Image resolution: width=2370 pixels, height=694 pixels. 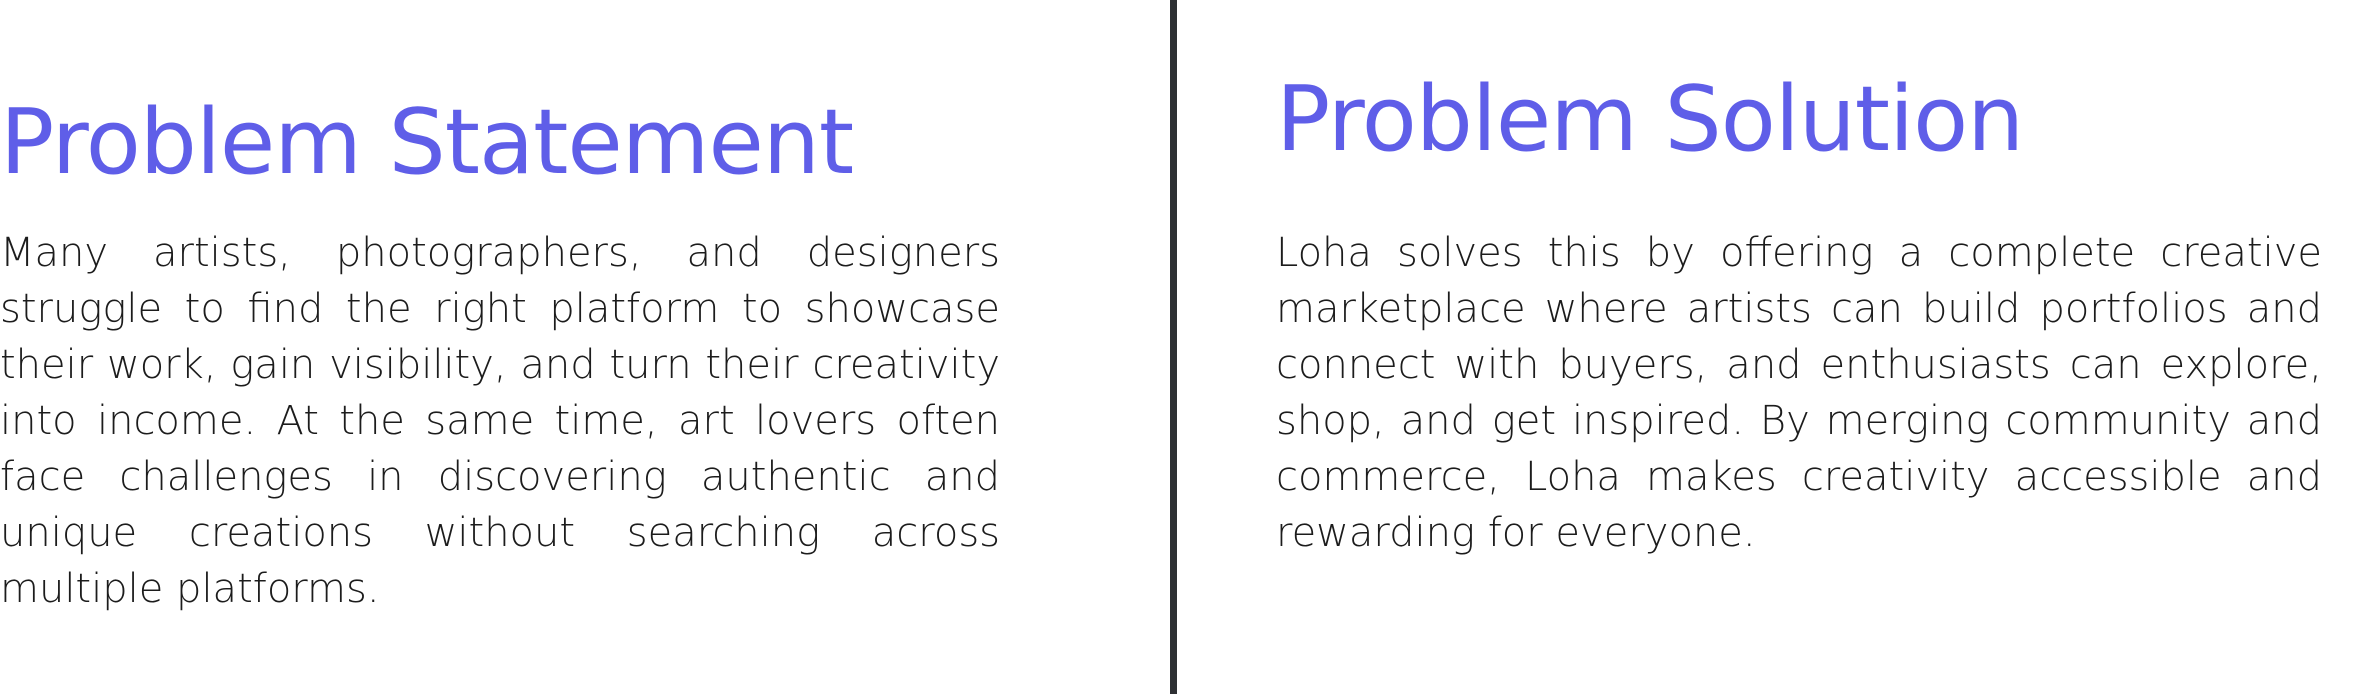 I want to click on problem-statement-title: Problem Statement, so click(x=427, y=142).